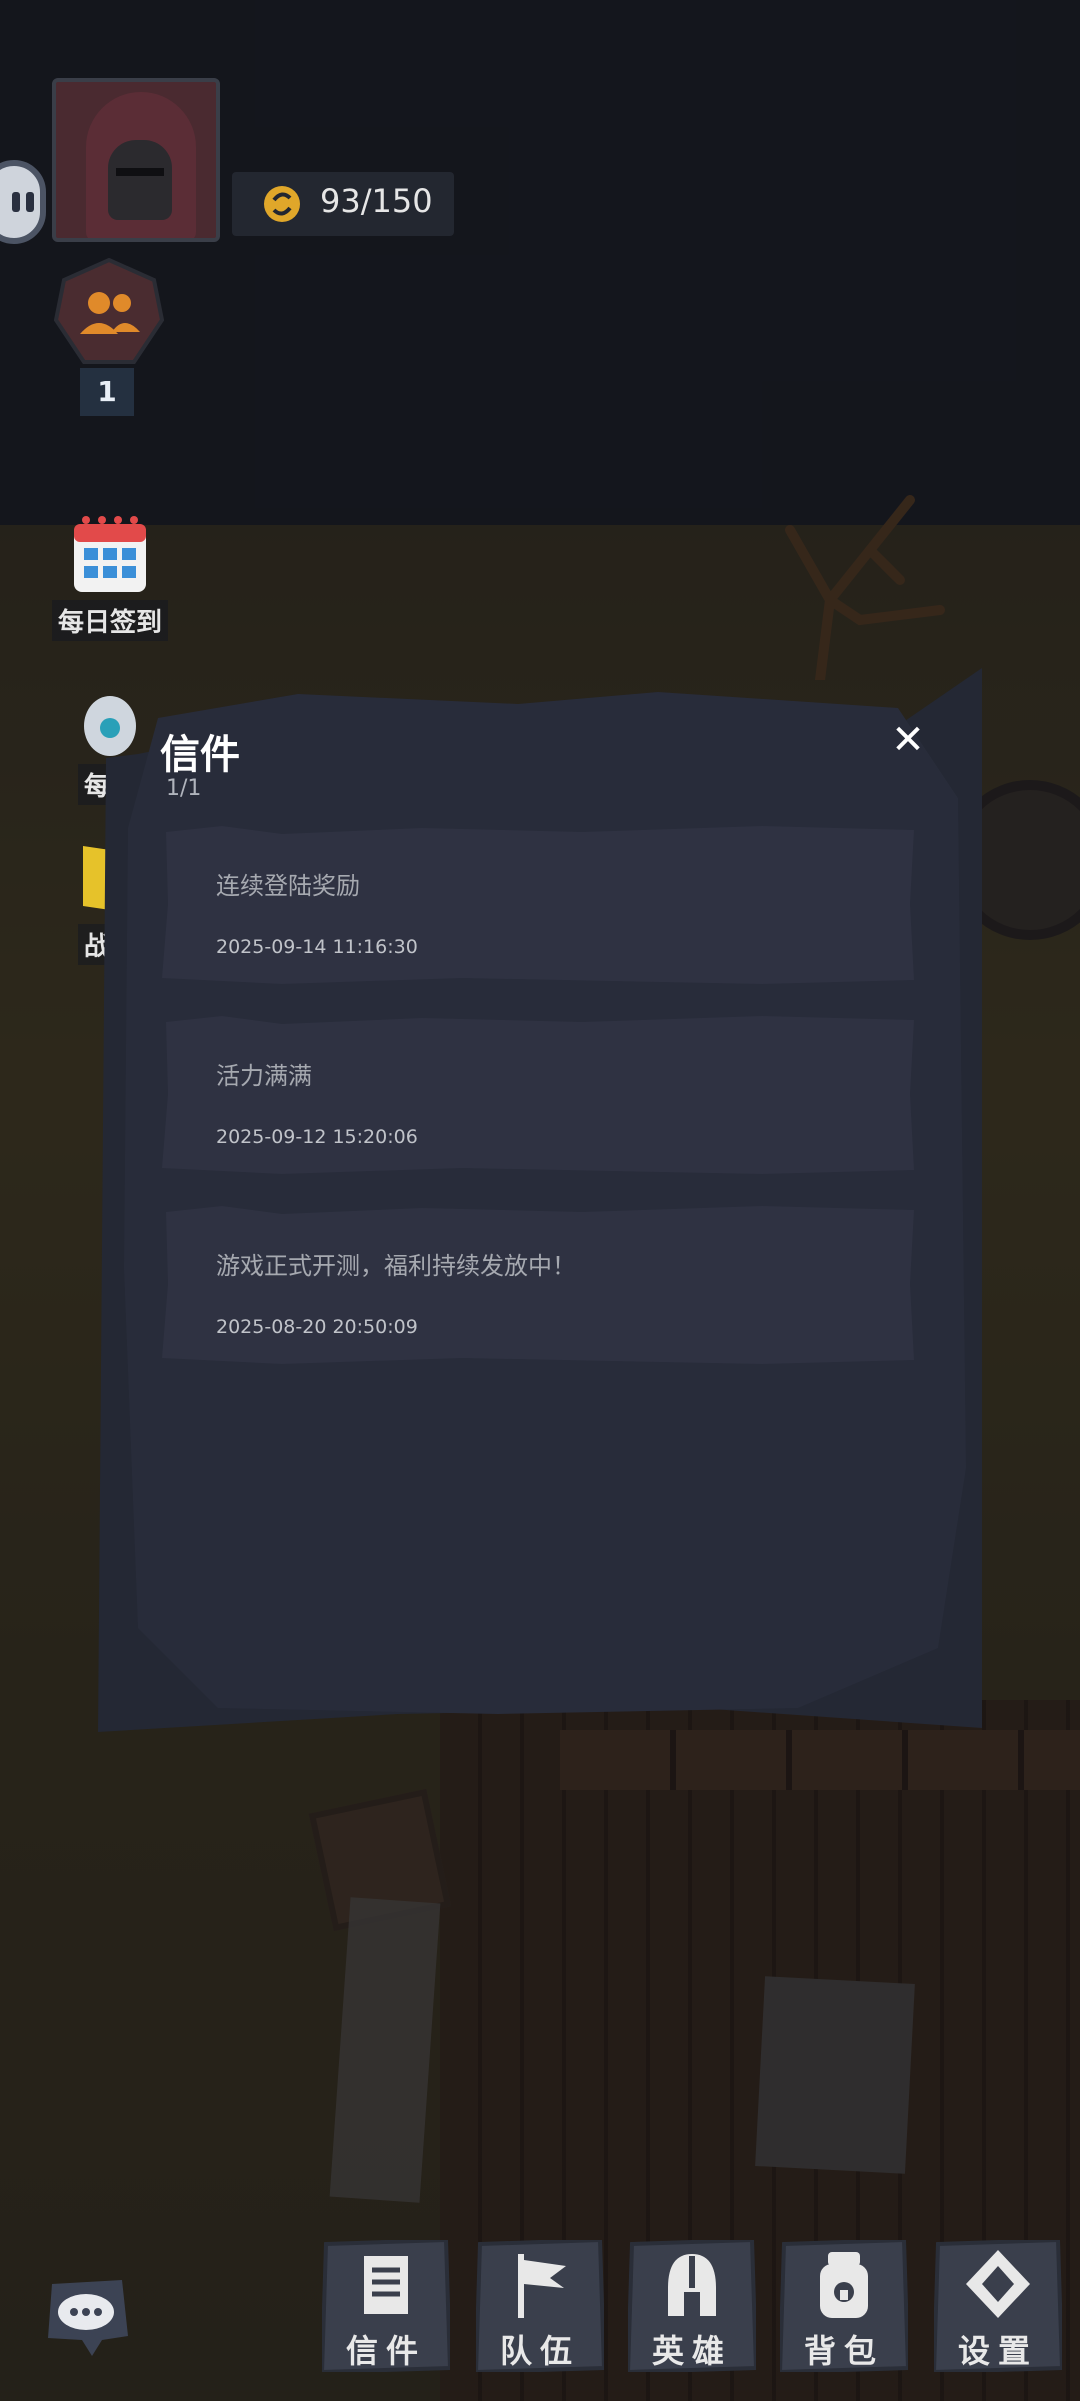  Describe the element at coordinates (396, 1266) in the screenshot. I see `mail-subject: 游戏正式开测，福利持续发放中！` at that location.